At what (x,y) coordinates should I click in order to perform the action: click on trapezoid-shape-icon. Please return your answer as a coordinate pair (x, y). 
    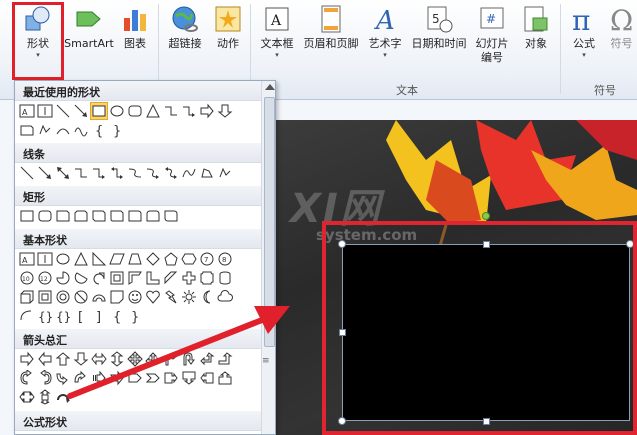
    Looking at the image, I should click on (135, 259).